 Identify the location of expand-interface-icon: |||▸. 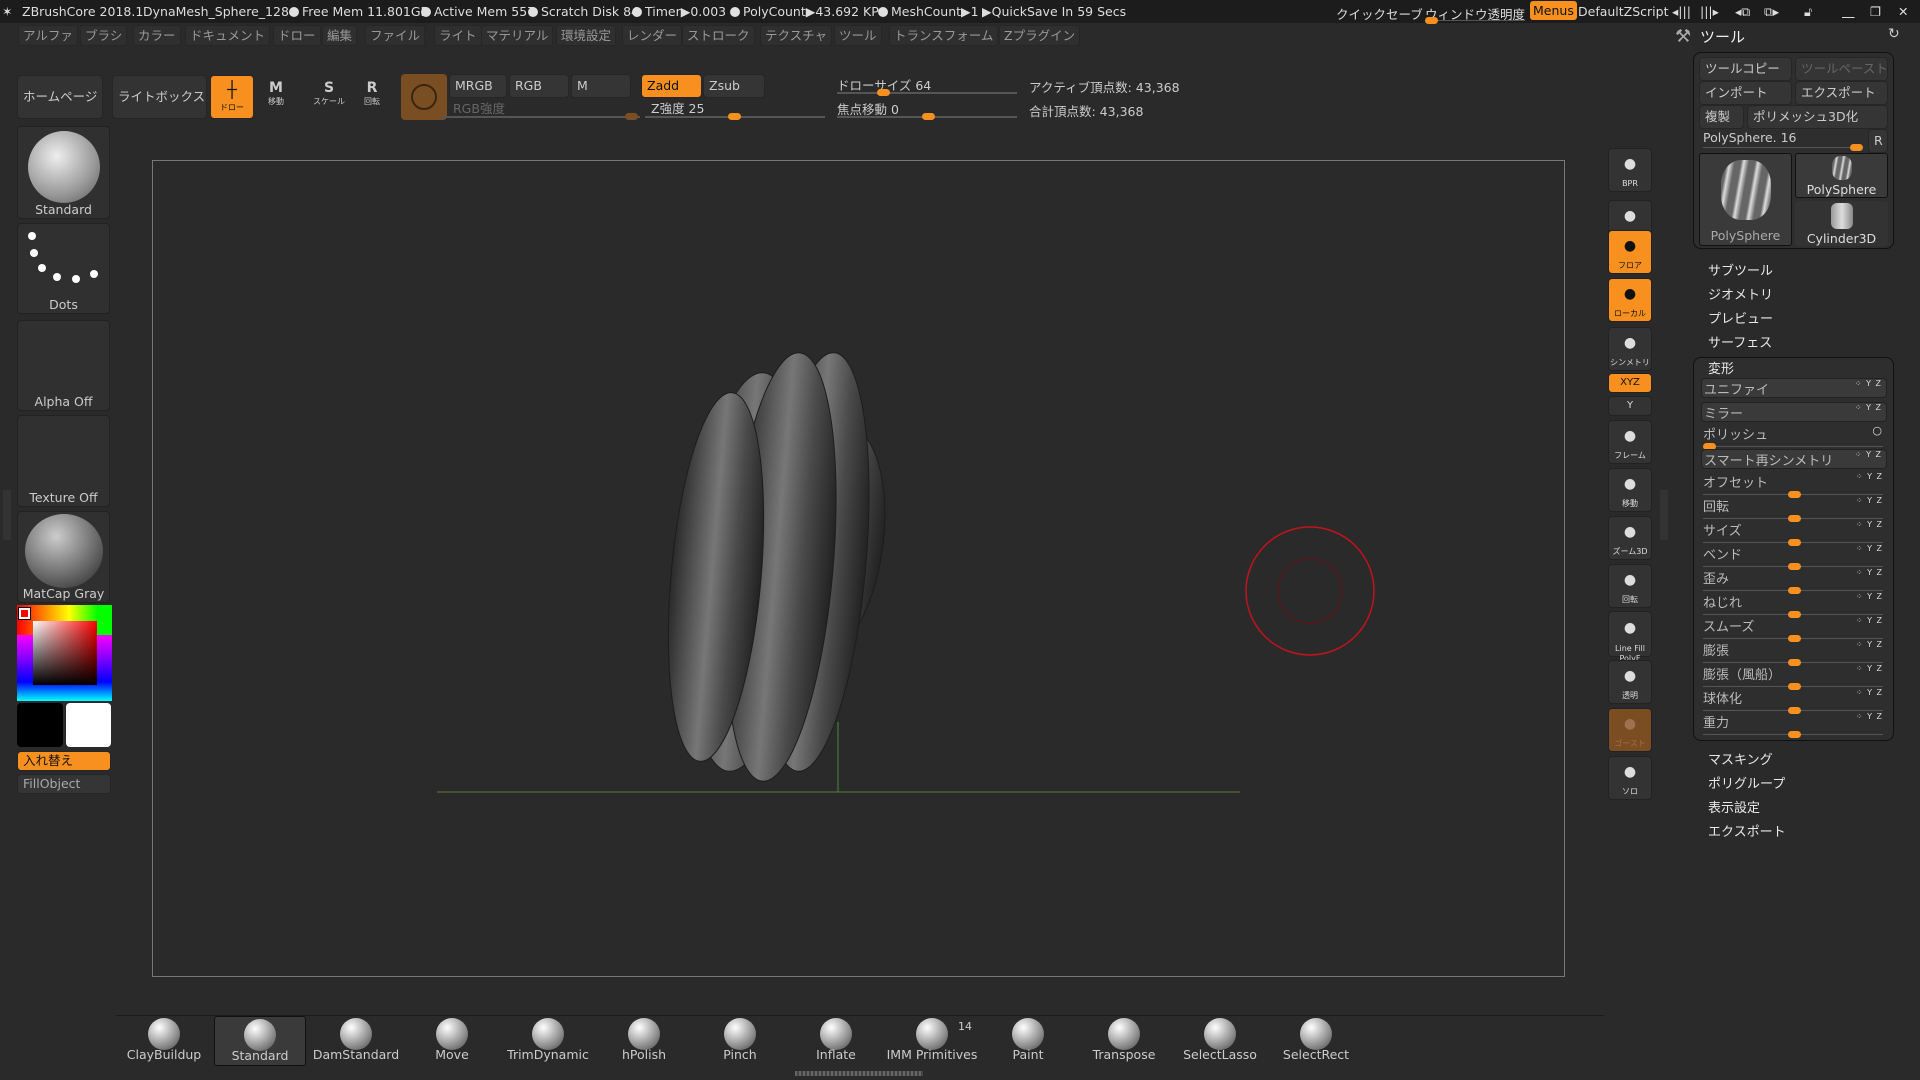
(1709, 11).